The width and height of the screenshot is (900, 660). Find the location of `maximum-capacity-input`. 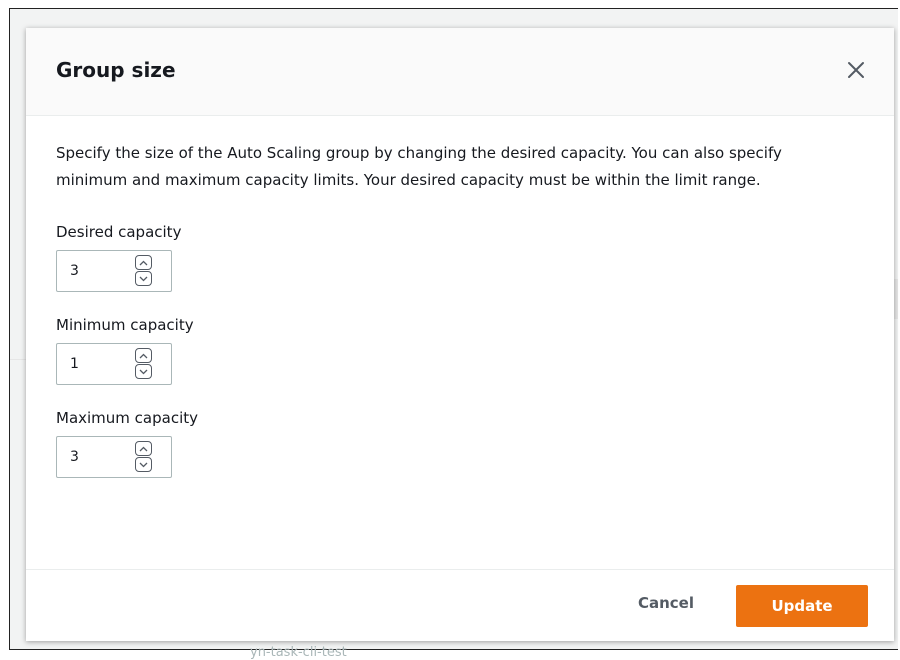

maximum-capacity-input is located at coordinates (93, 457).